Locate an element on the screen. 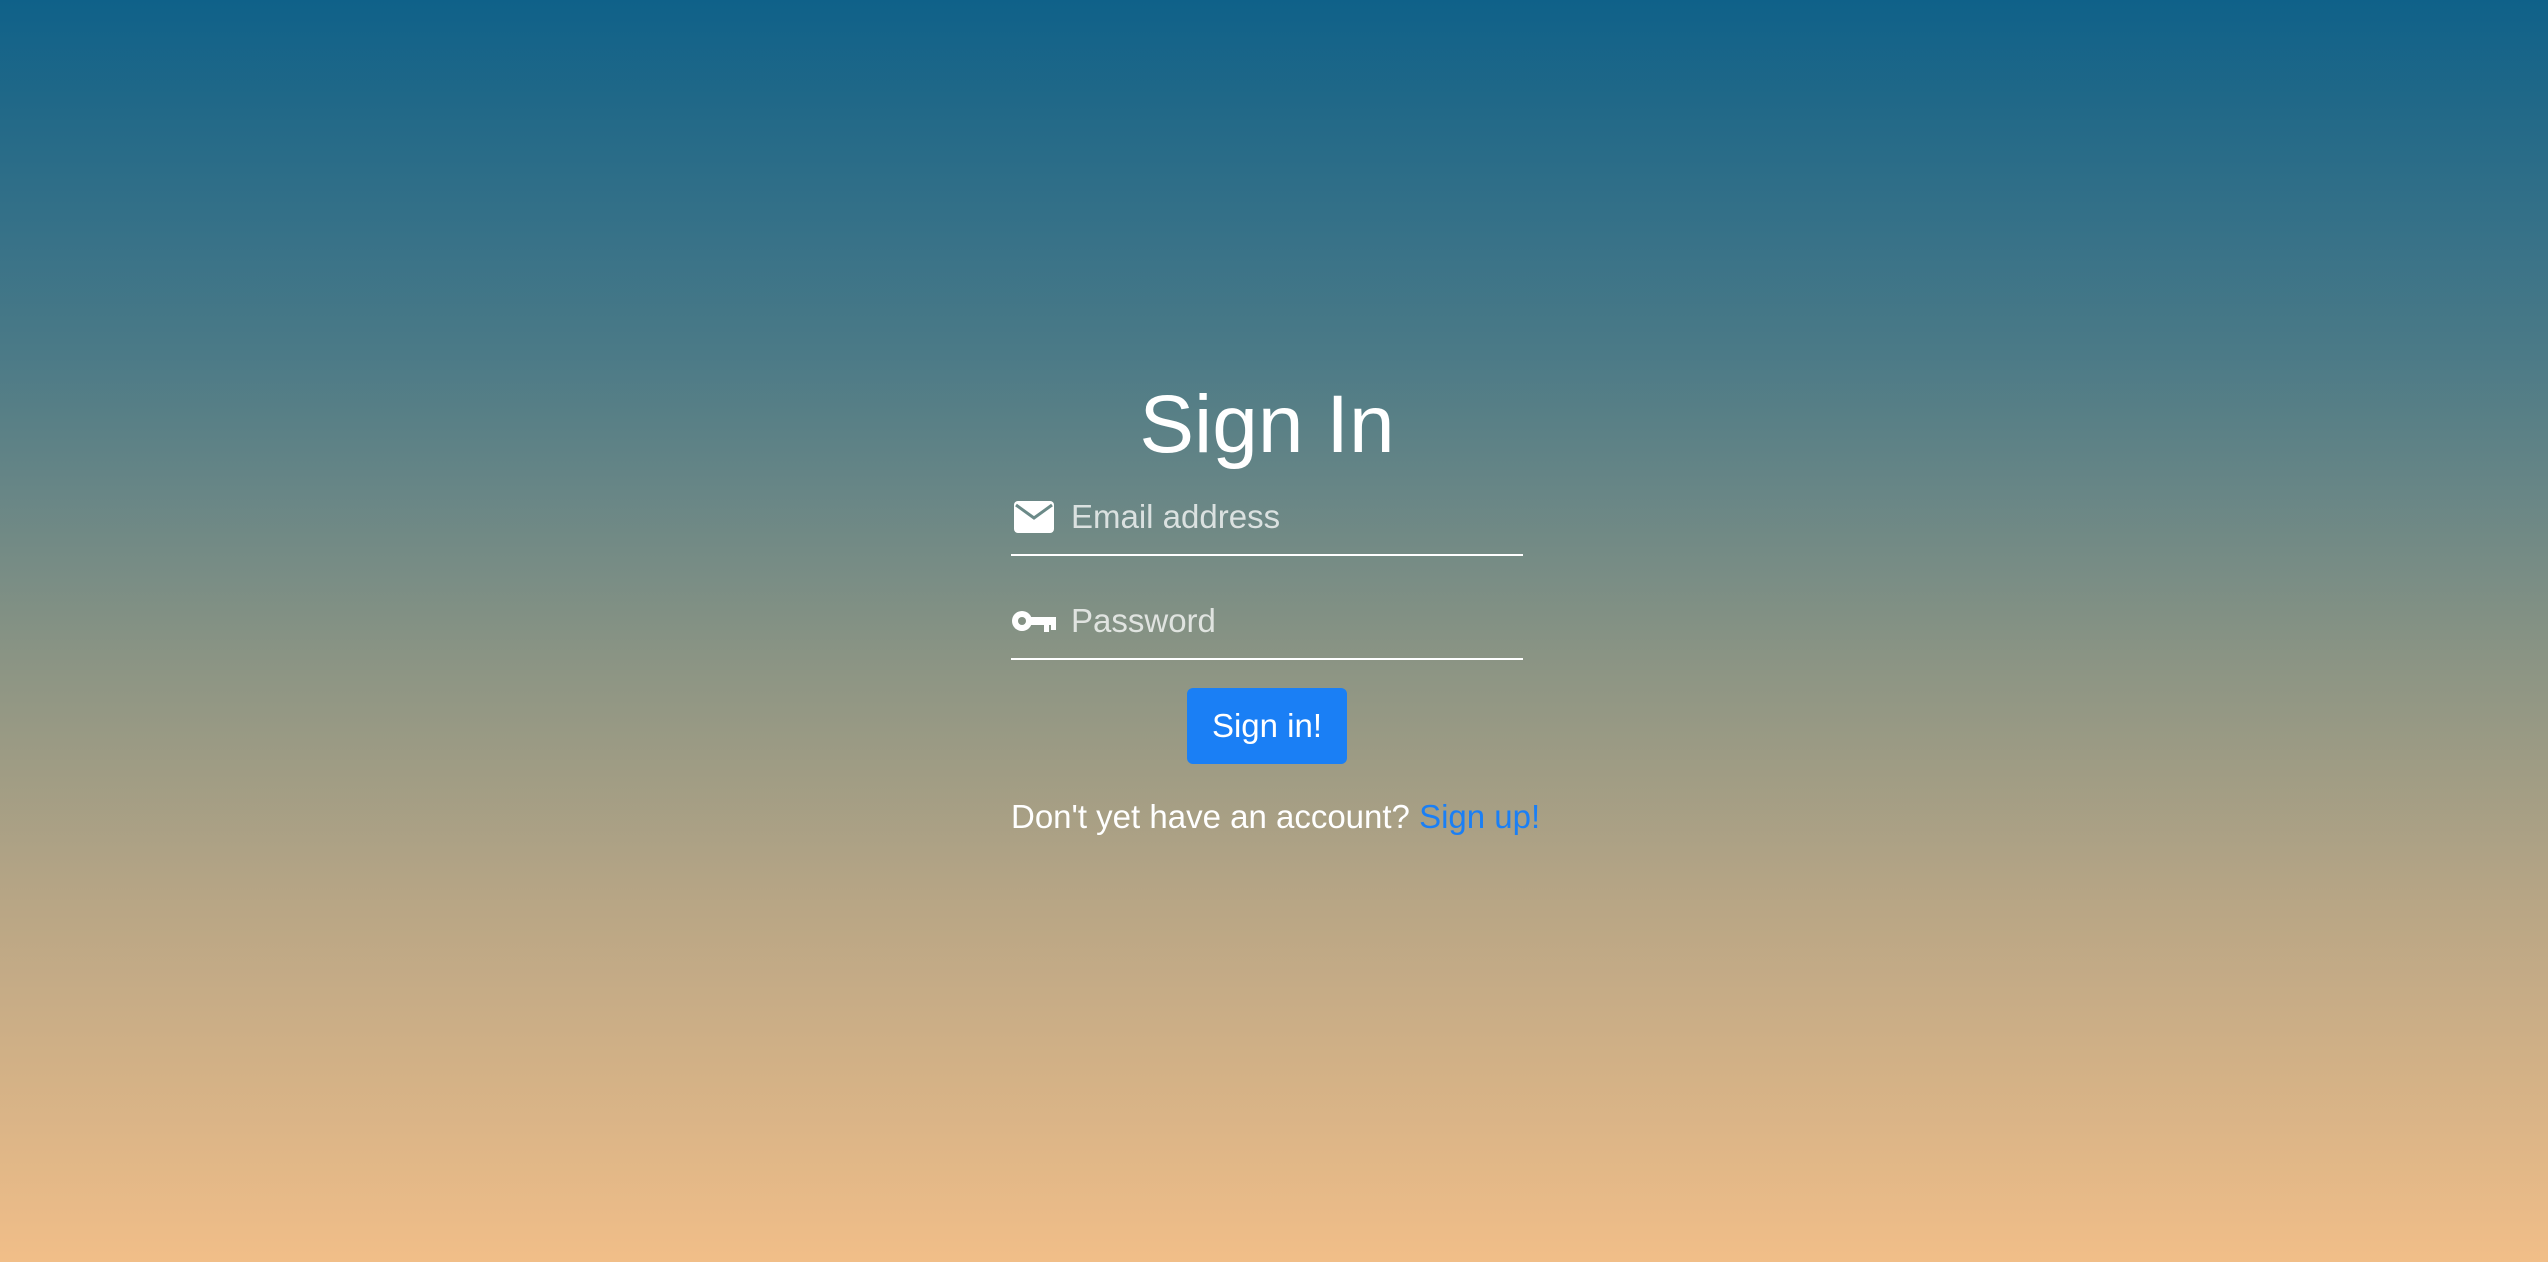  password-input is located at coordinates (1290, 629).